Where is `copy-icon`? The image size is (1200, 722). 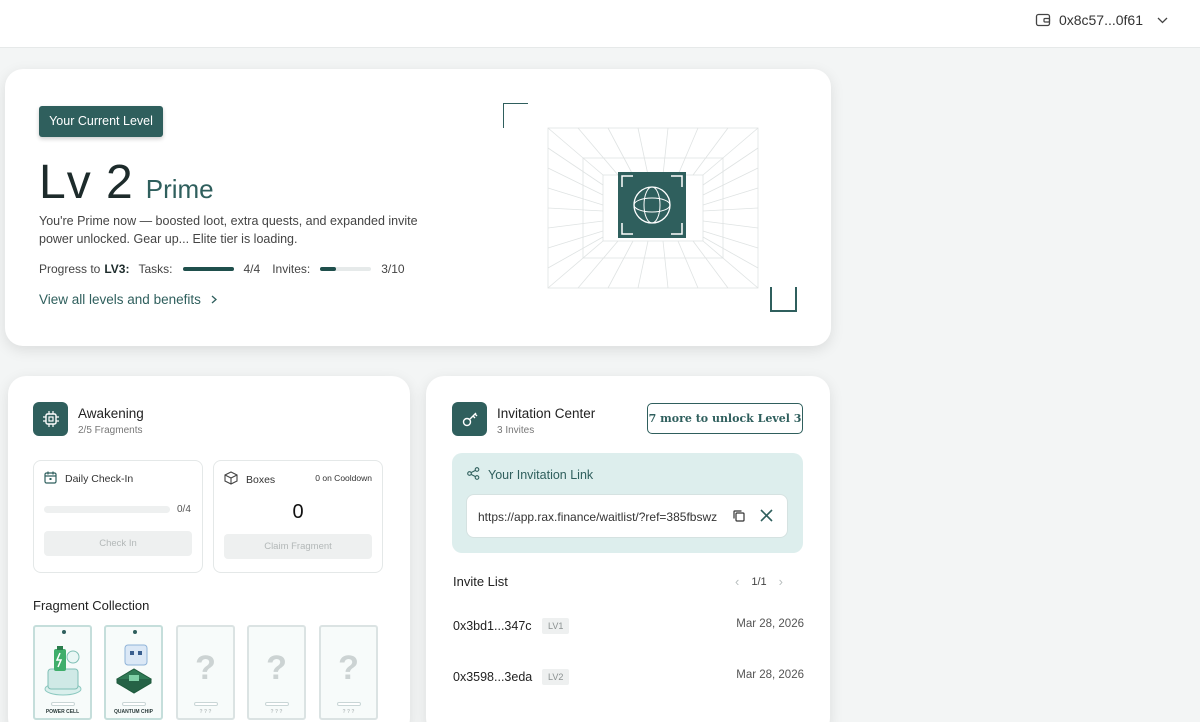 copy-icon is located at coordinates (739, 518).